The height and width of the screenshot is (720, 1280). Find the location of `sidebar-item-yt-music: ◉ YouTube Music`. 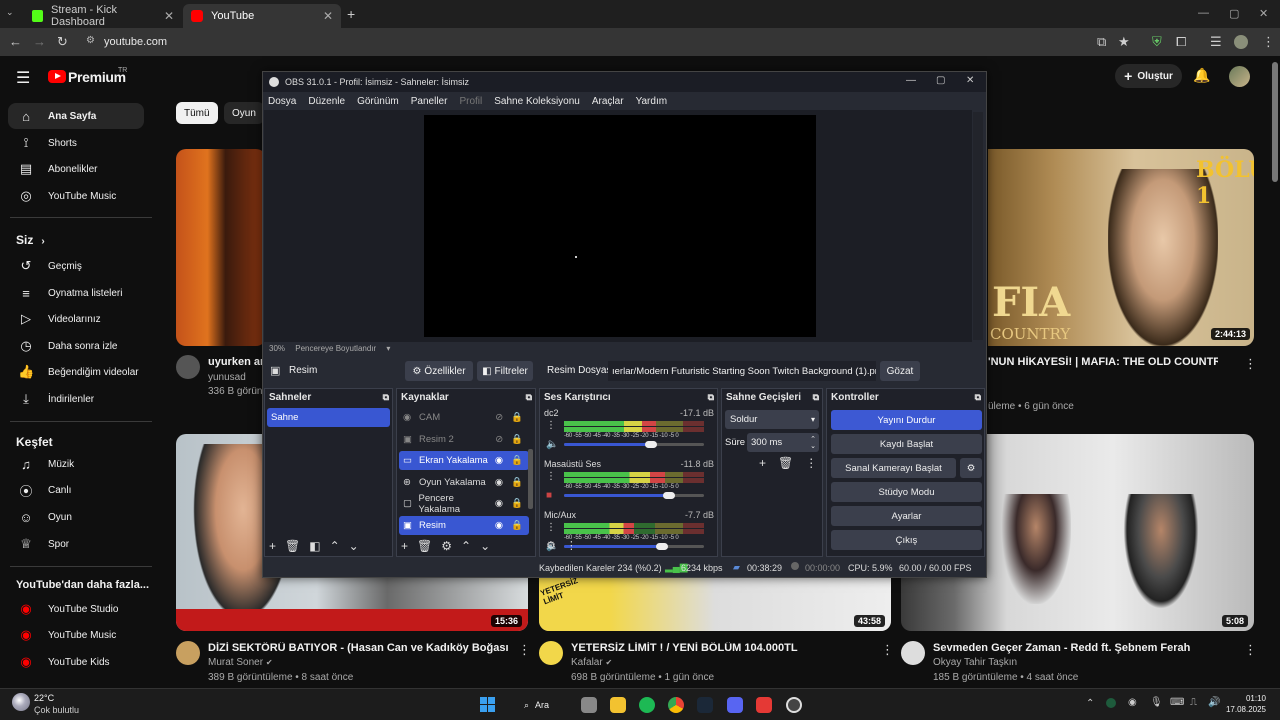

sidebar-item-yt-music: ◉ YouTube Music is located at coordinates (76, 635).